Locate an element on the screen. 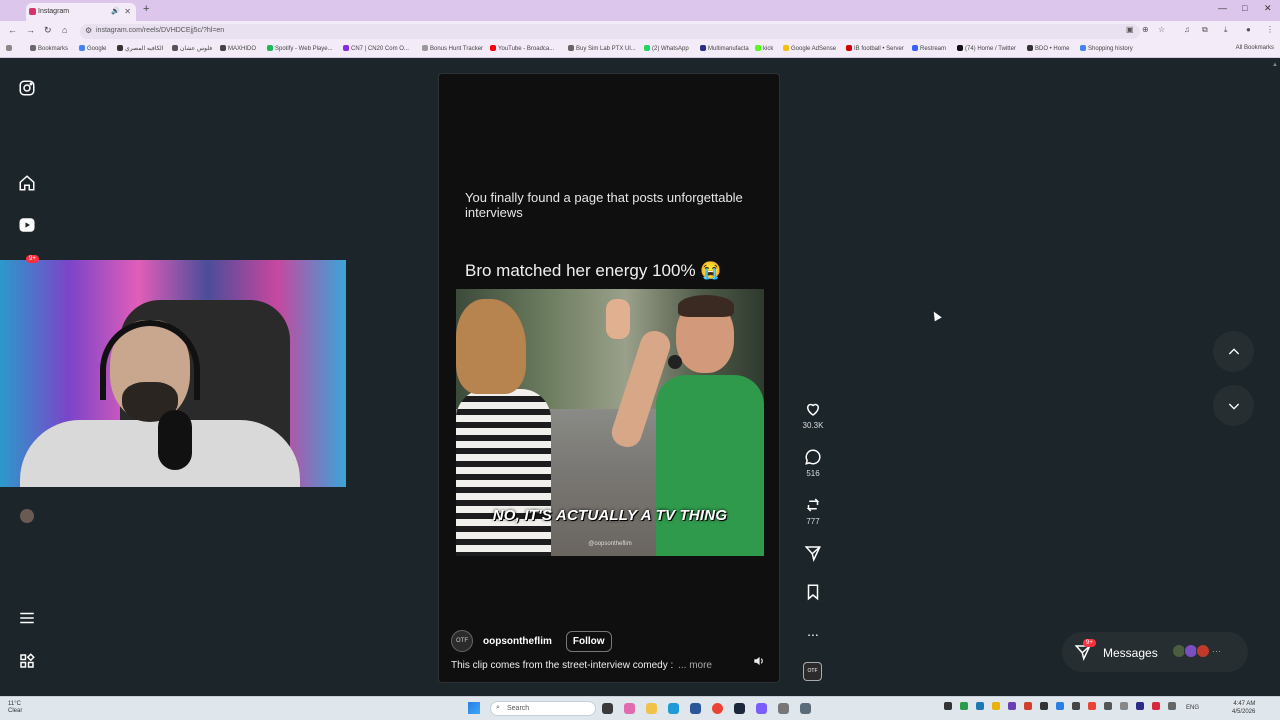 The image size is (1280, 720). file-explorer-icon is located at coordinates (651, 708).